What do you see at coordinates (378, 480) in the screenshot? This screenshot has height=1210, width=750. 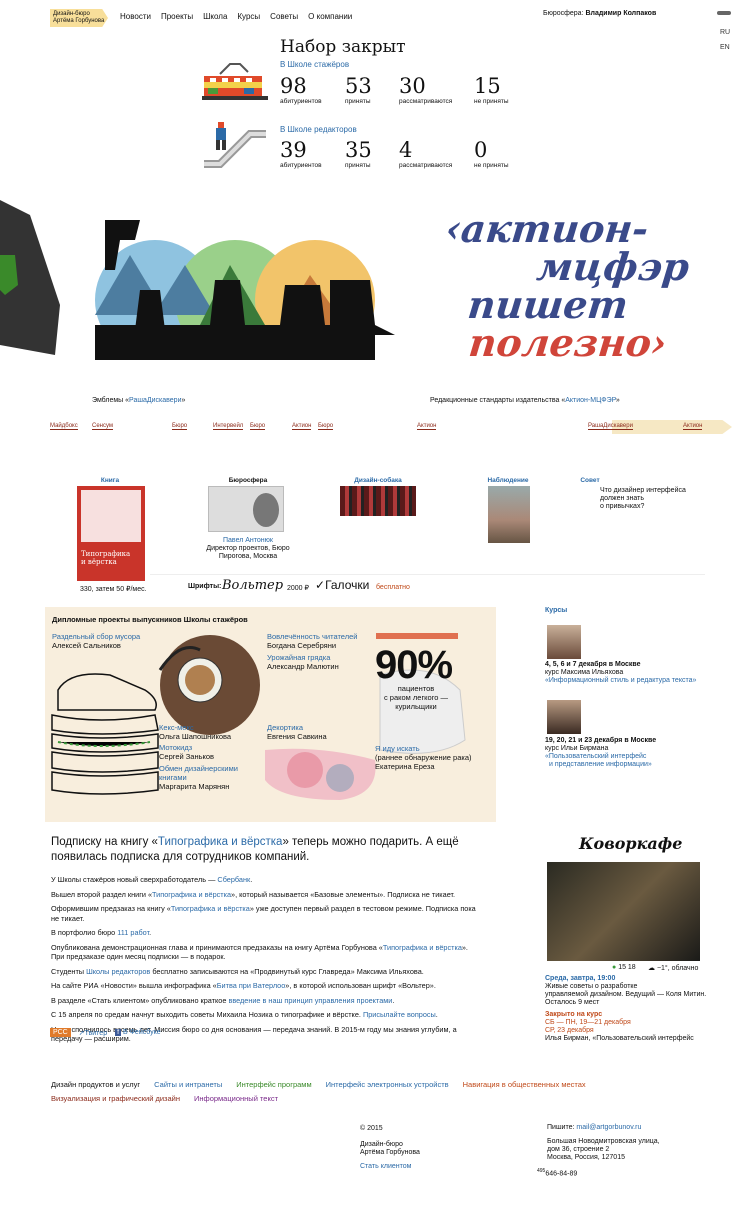 I see `card-dog-title: Дизайн-собака` at bounding box center [378, 480].